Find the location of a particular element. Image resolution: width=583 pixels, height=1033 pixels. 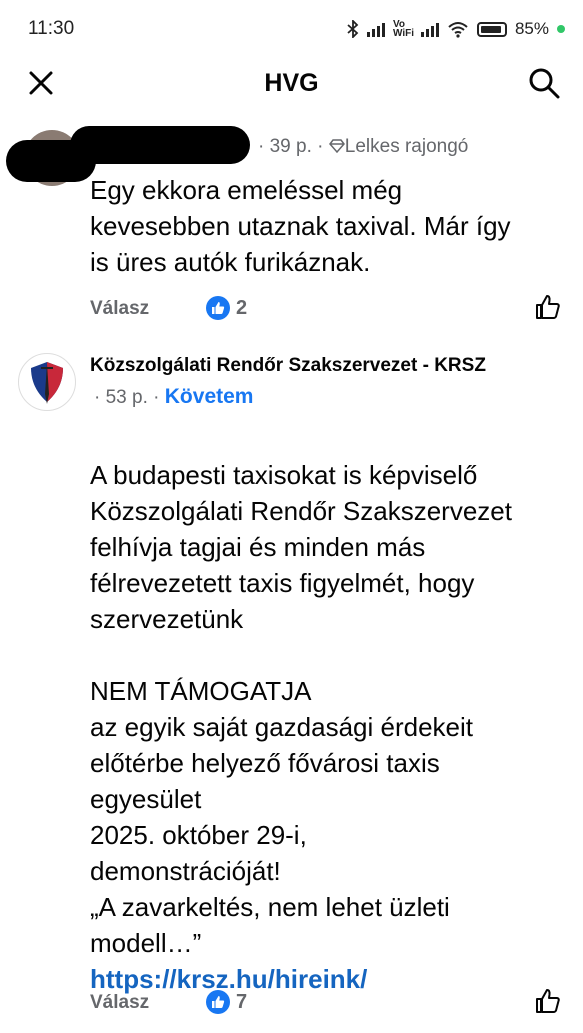

status-icons: Vo WiFi 85% is located at coordinates (456, 29).